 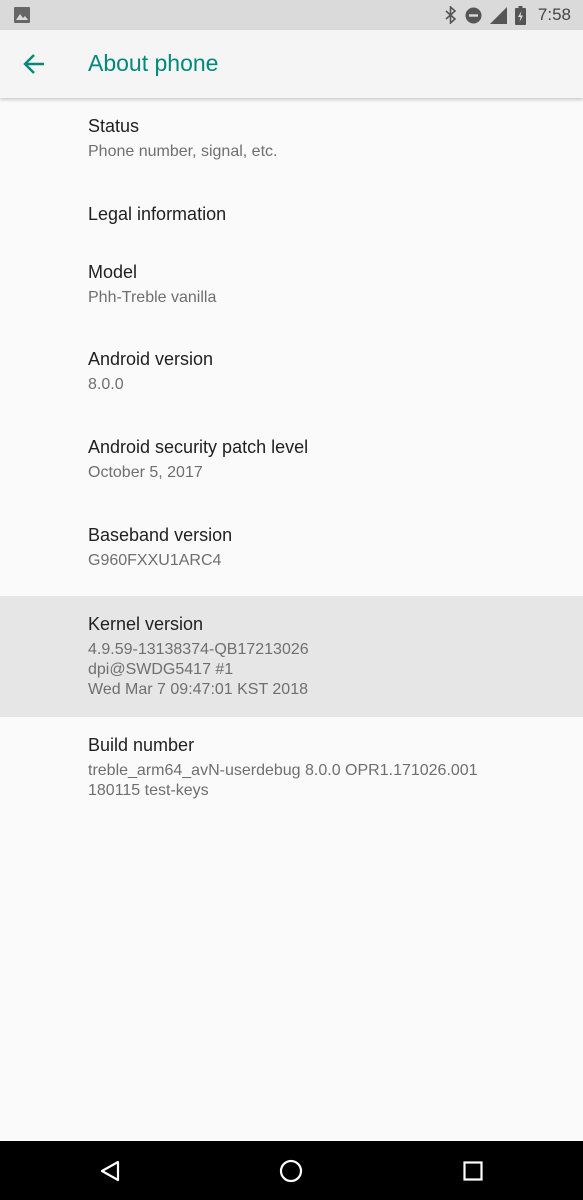 What do you see at coordinates (155, 560) in the screenshot?
I see `item-summary: G960FXXU1ARC4` at bounding box center [155, 560].